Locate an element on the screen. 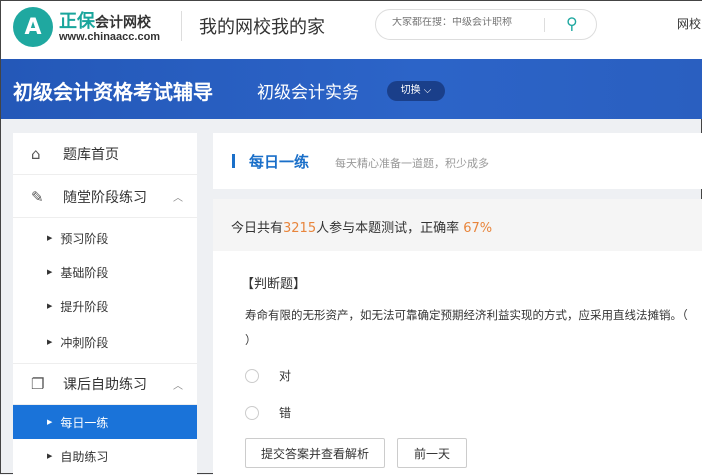 The image size is (702, 475). question-type: 【判断题】 is located at coordinates (274, 284).